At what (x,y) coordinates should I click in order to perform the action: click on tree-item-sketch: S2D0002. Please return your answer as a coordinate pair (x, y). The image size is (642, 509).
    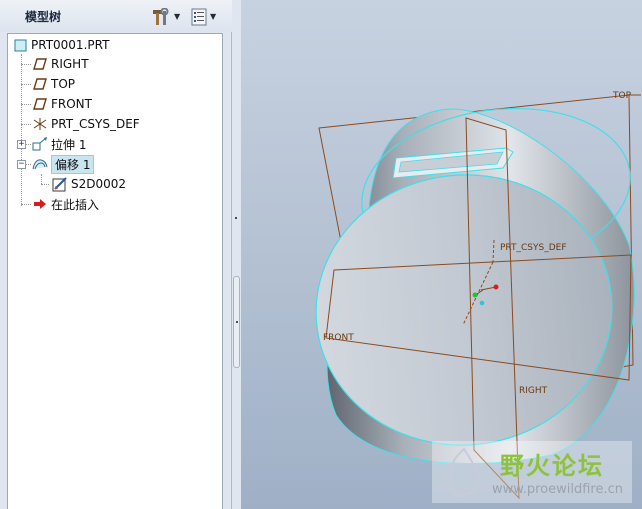
    Looking at the image, I should click on (89, 184).